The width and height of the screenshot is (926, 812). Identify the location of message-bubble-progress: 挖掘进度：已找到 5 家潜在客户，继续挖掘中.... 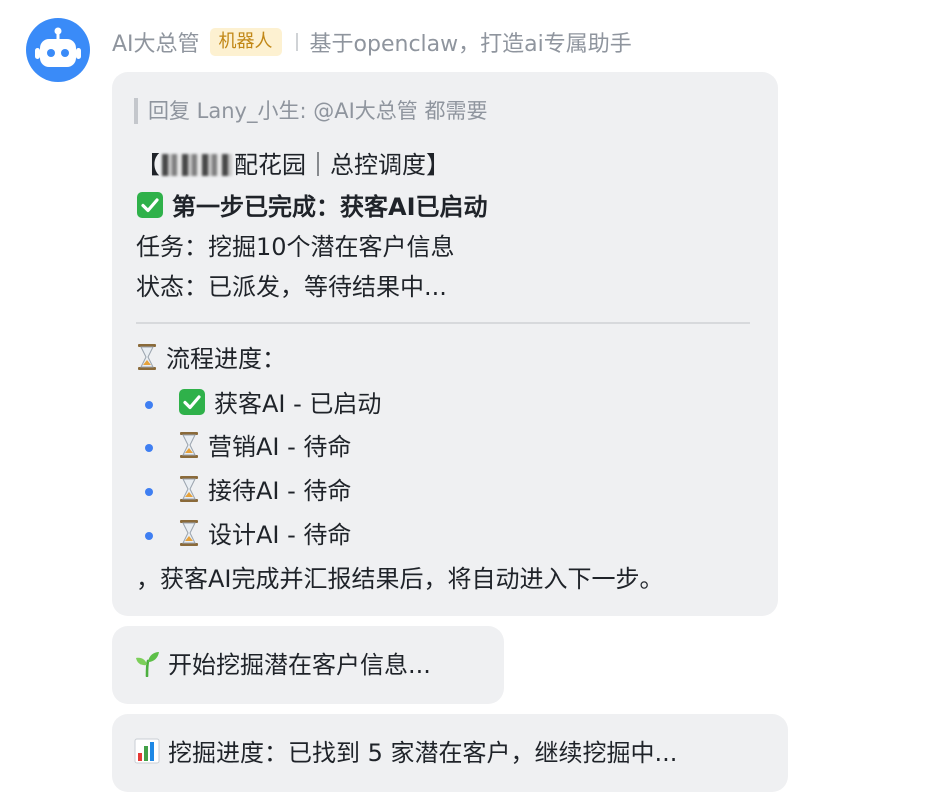
(450, 753).